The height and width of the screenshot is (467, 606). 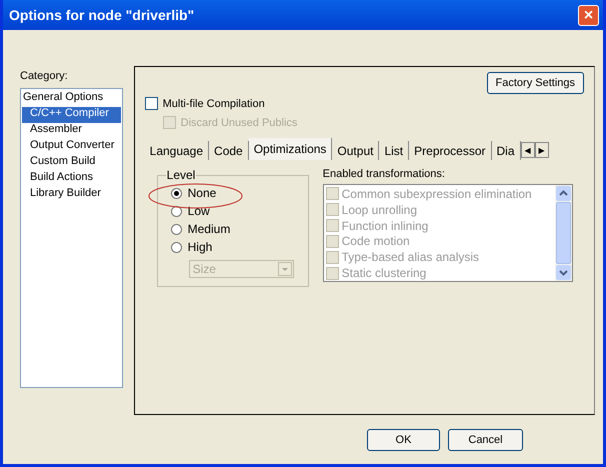 What do you see at coordinates (563, 272) in the screenshot?
I see `scroll-down-icon` at bounding box center [563, 272].